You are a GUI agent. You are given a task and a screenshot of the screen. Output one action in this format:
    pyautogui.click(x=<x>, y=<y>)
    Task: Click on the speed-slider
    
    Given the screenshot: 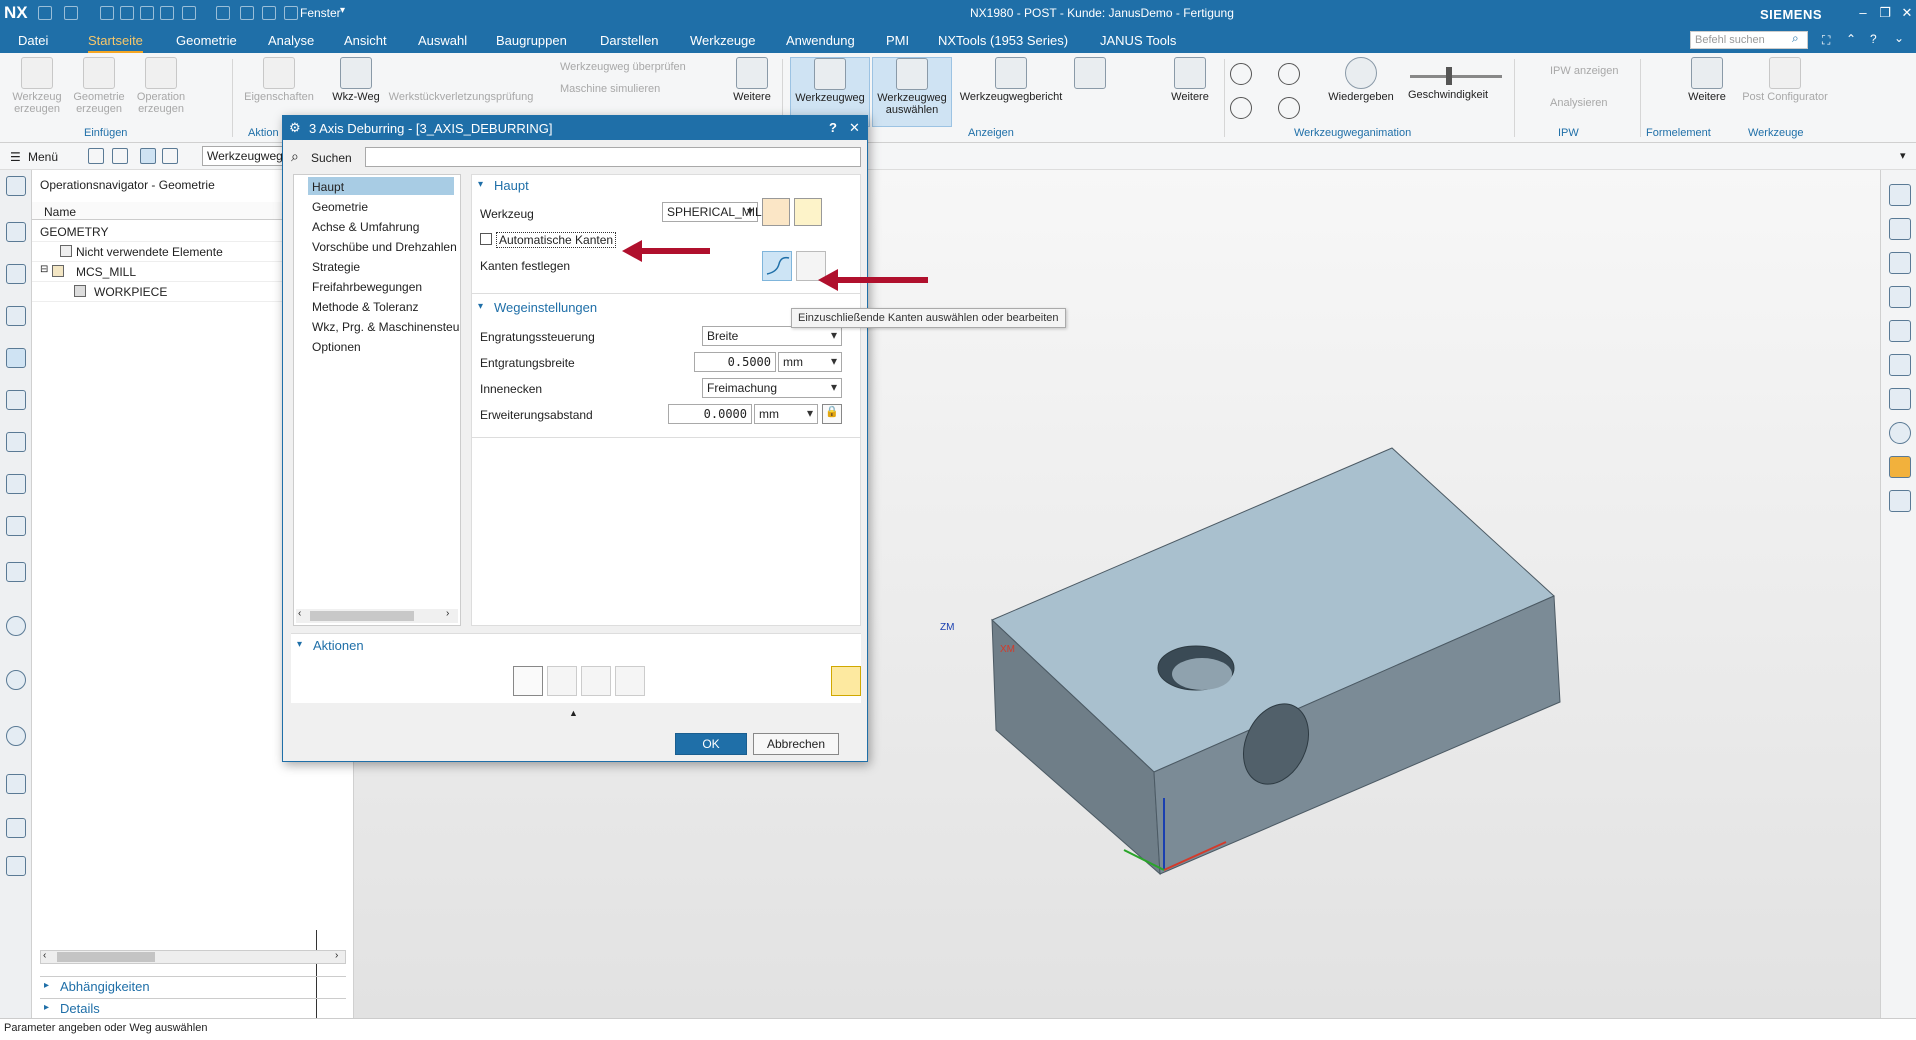 What is the action you would take?
    pyautogui.click(x=1456, y=76)
    